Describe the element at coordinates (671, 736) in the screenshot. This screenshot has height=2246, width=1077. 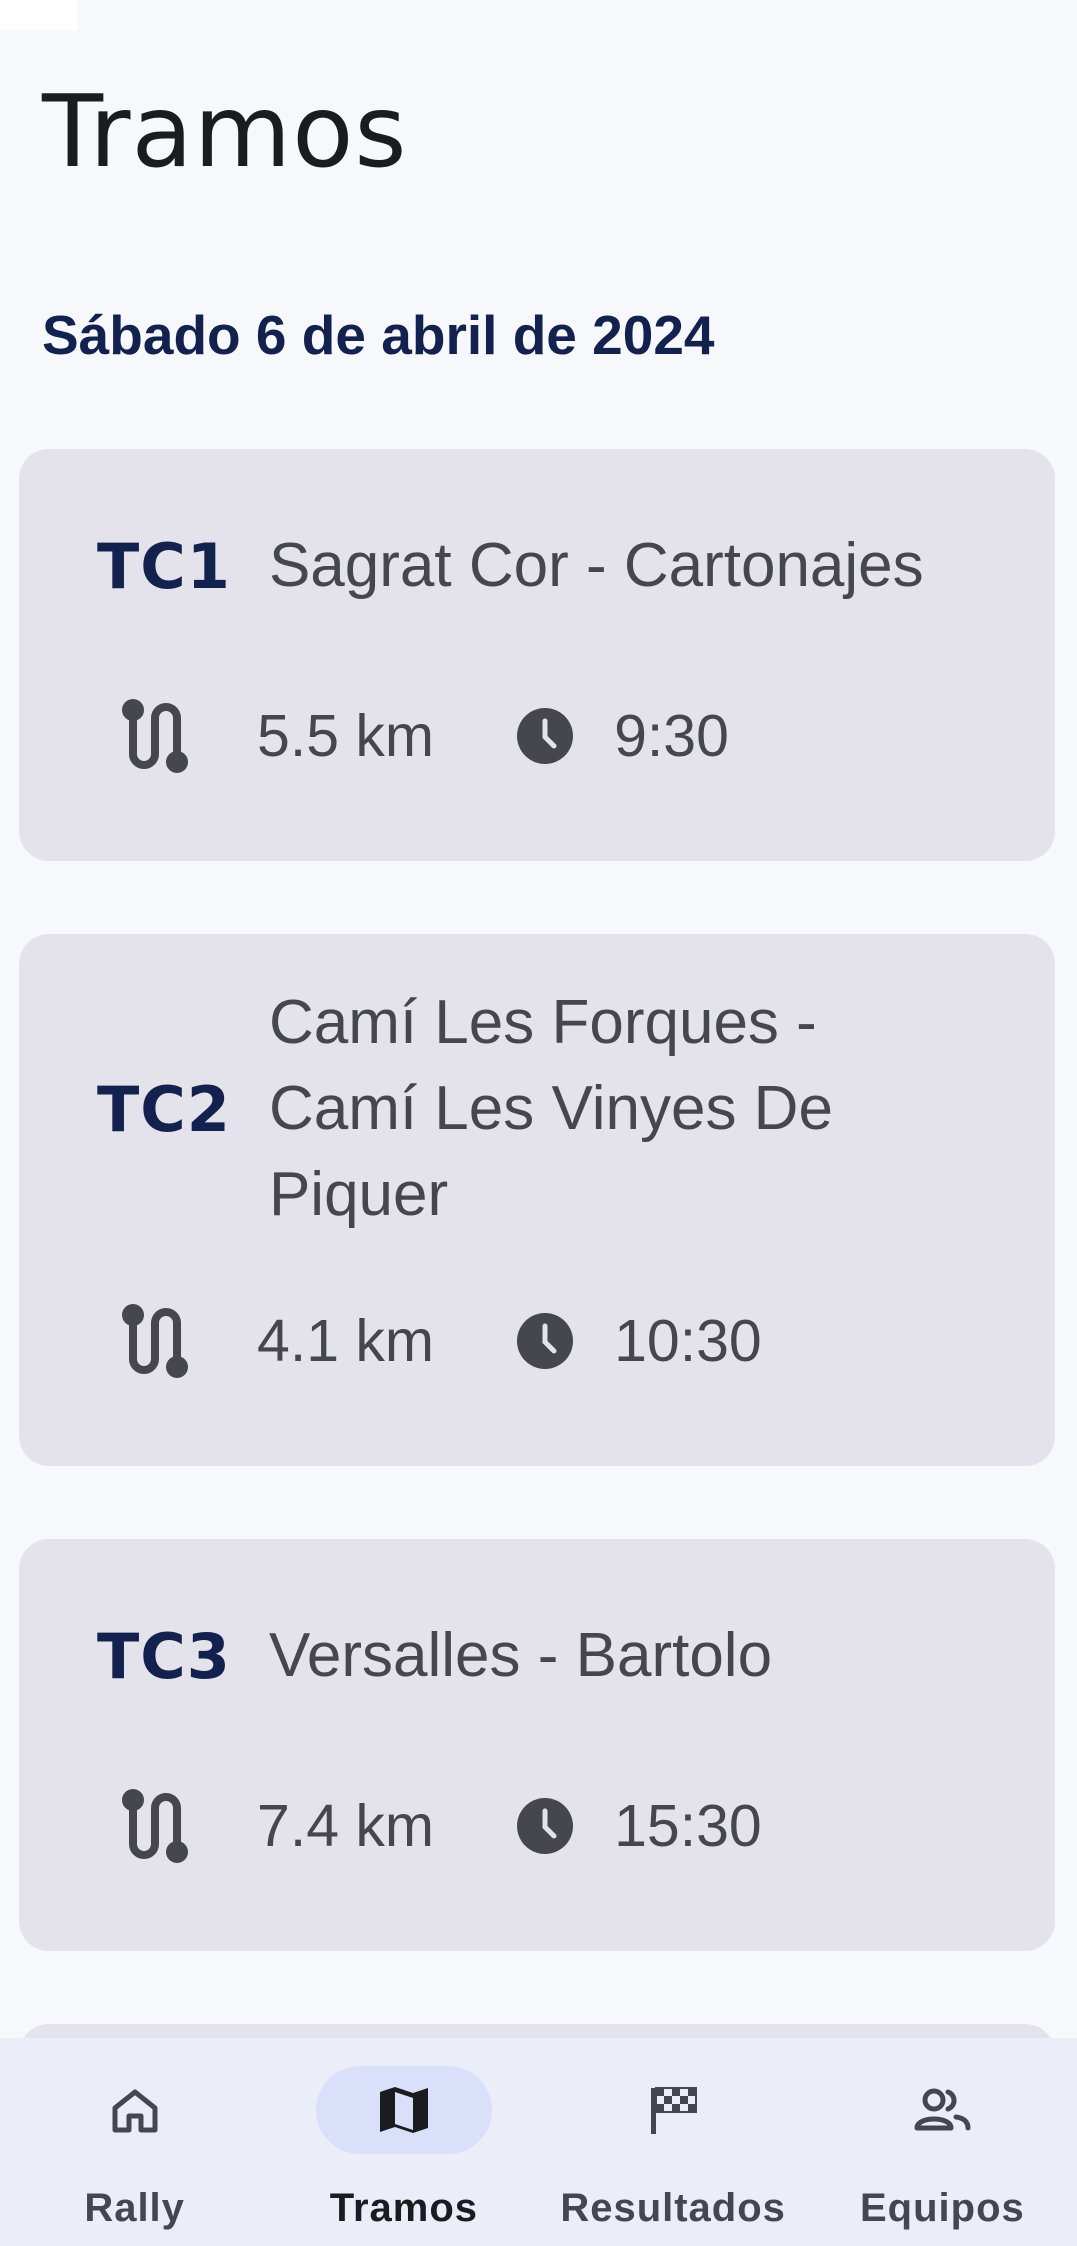
I see `stage-time: 9:30` at that location.